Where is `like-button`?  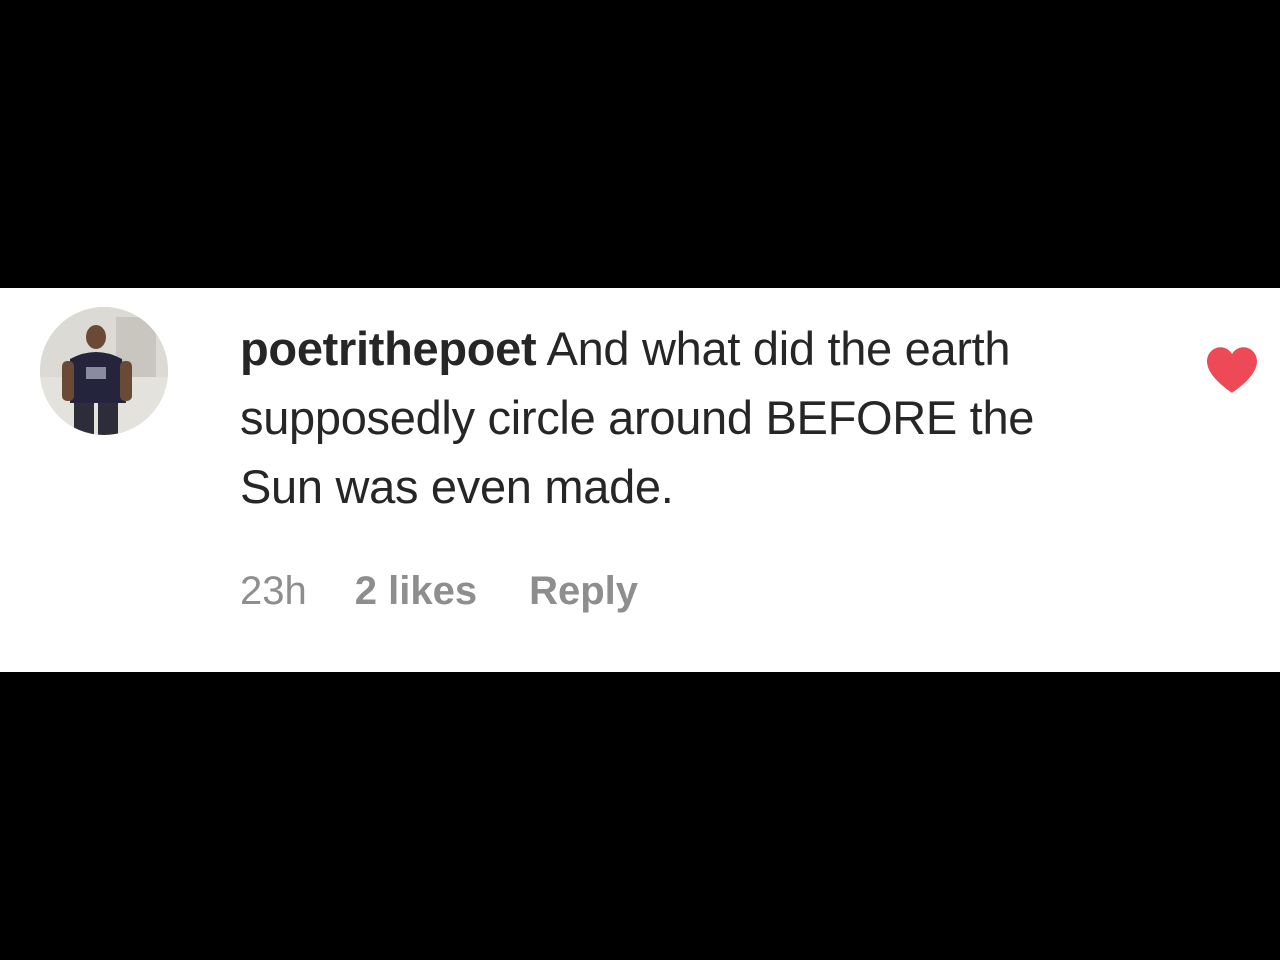
like-button is located at coordinates (1232, 370).